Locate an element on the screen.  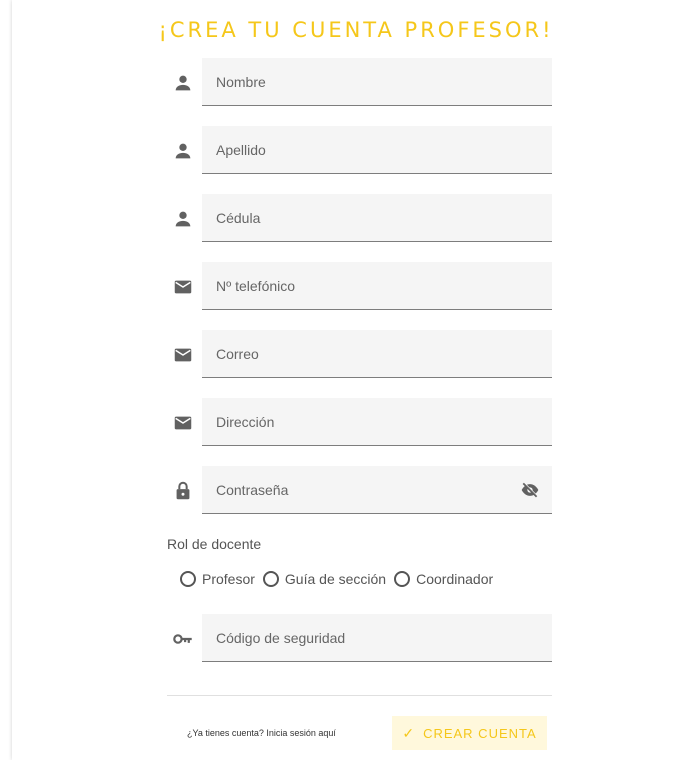
key-icon is located at coordinates (183, 639).